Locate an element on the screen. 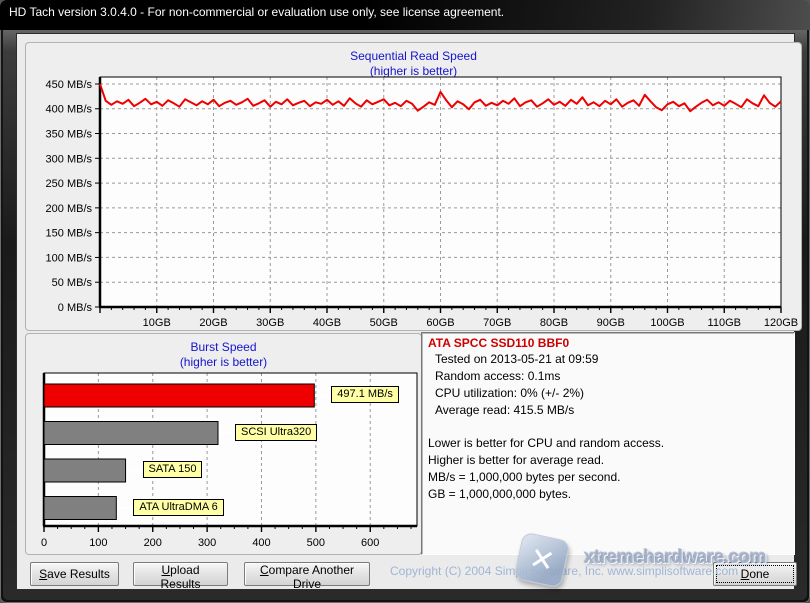 The width and height of the screenshot is (810, 603). x-tick-label: 90GB is located at coordinates (611, 323).